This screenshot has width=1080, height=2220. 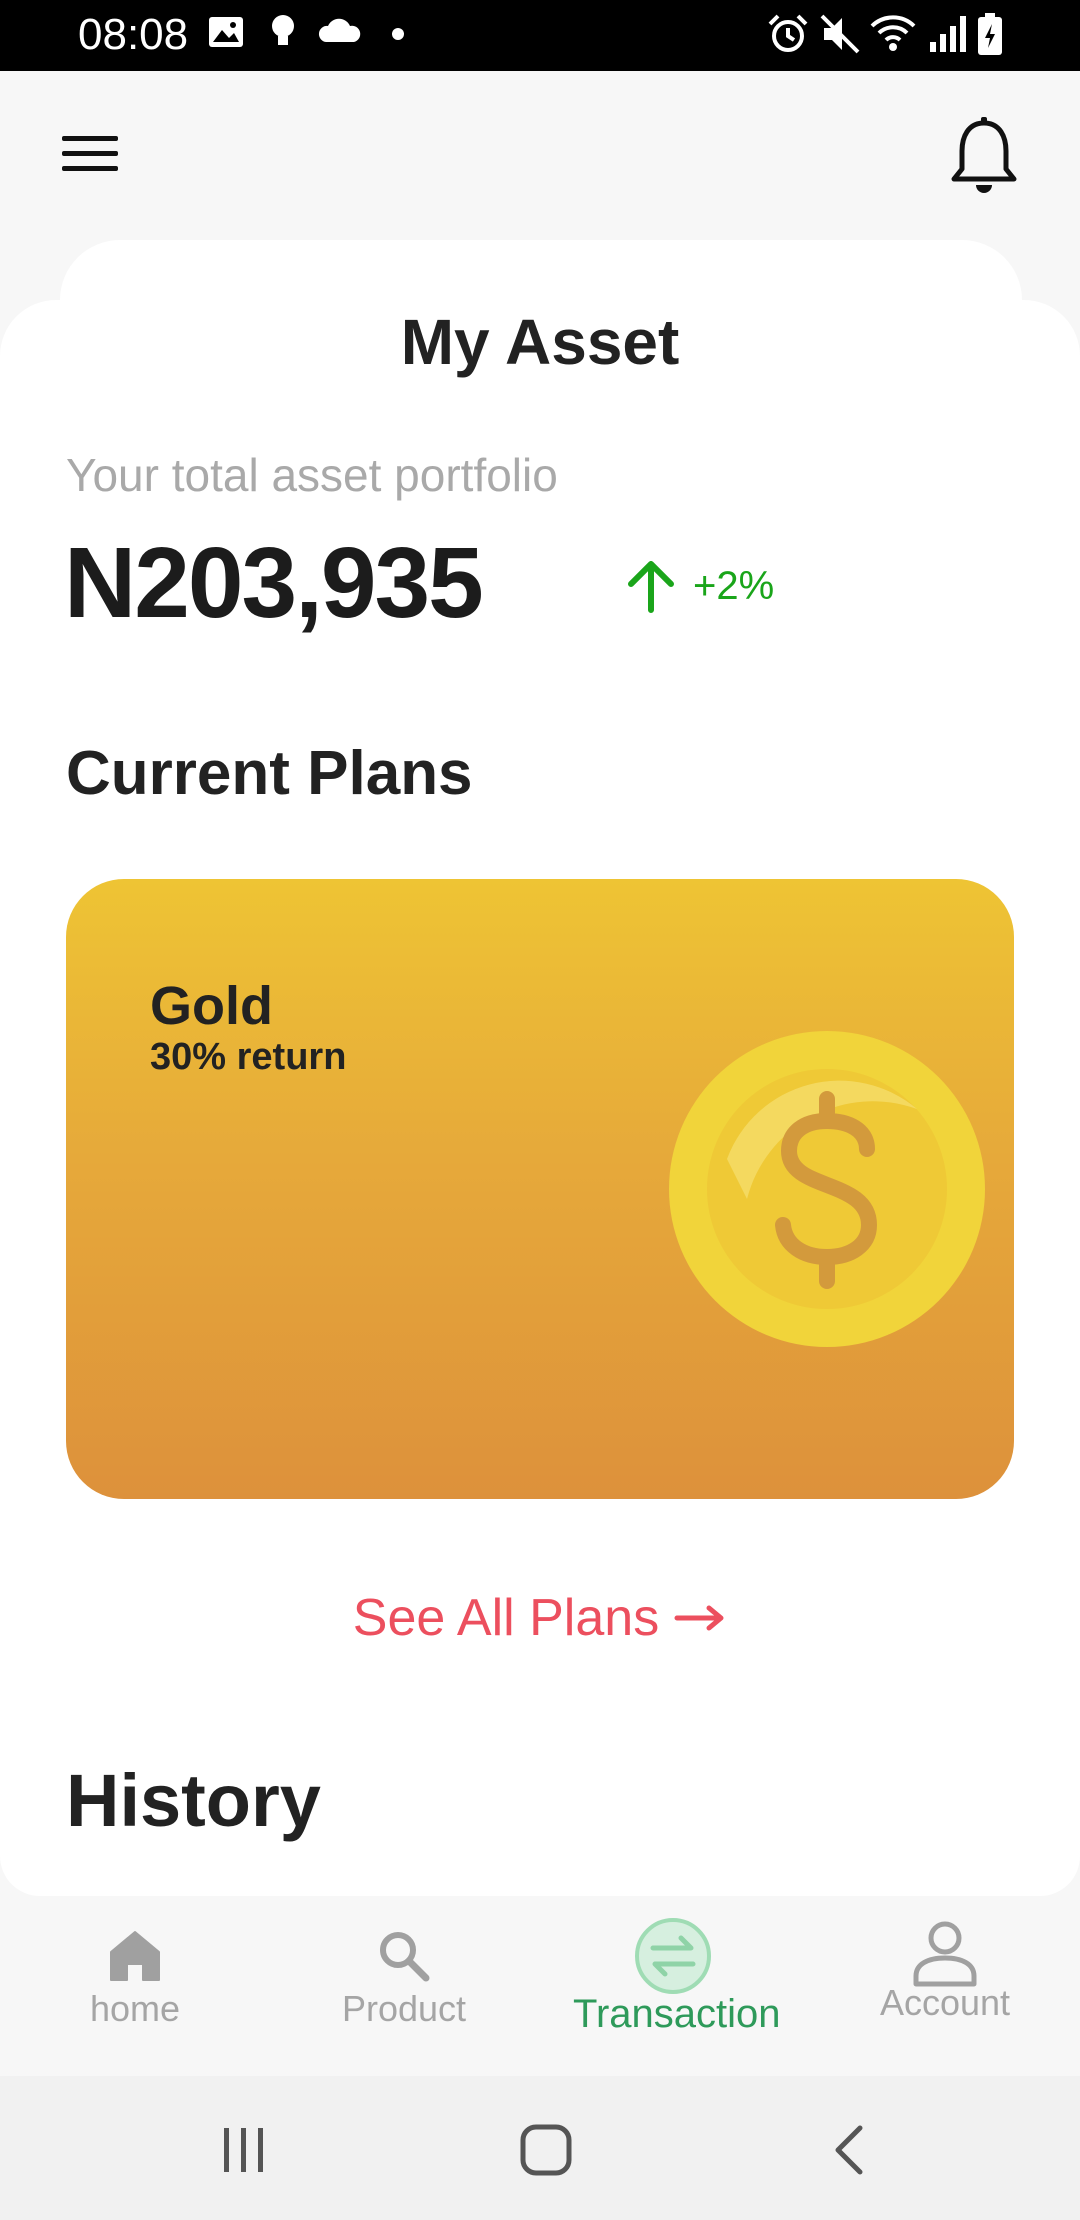 What do you see at coordinates (193, 1800) in the screenshot?
I see `history-title: History` at bounding box center [193, 1800].